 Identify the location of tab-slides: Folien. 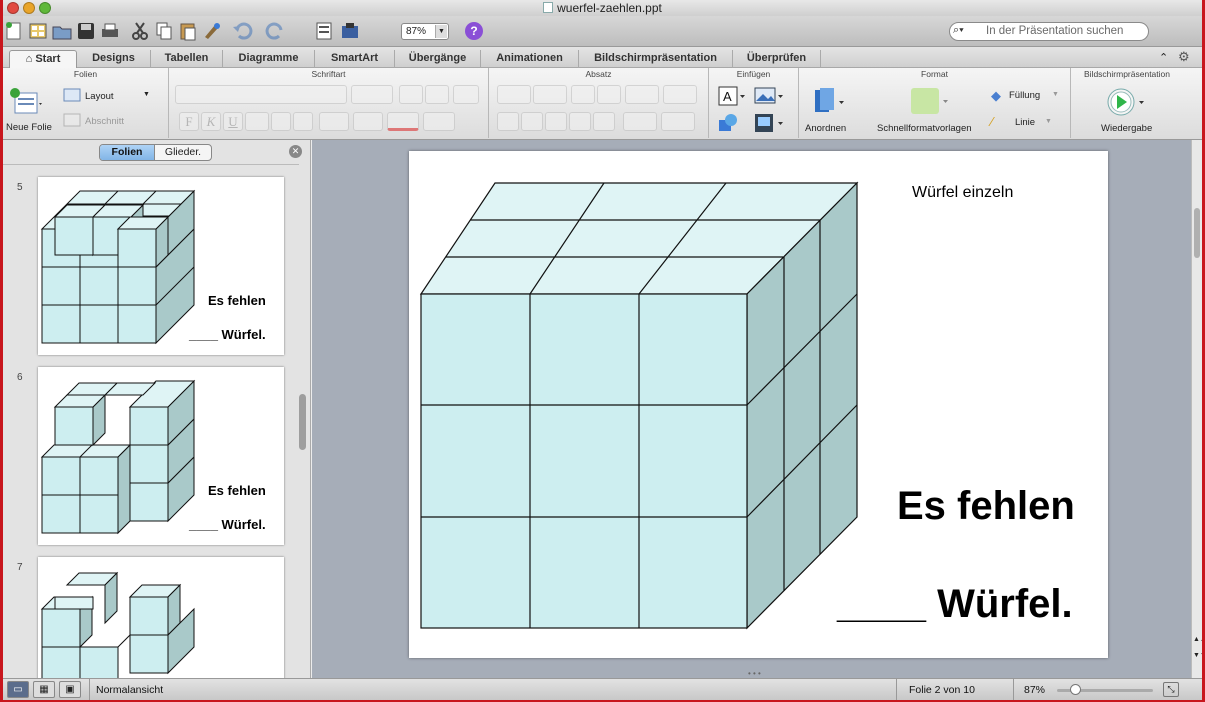
(127, 152).